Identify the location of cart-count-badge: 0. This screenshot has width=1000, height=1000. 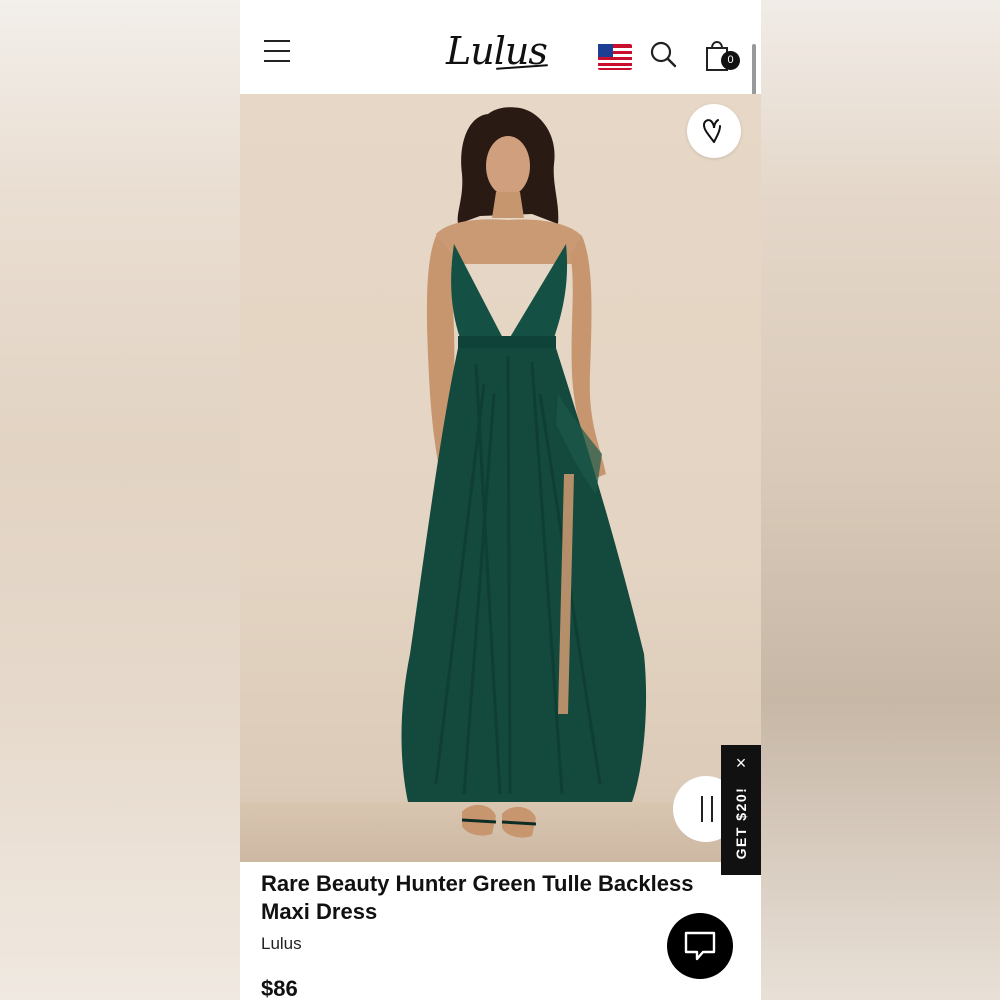
(730, 60).